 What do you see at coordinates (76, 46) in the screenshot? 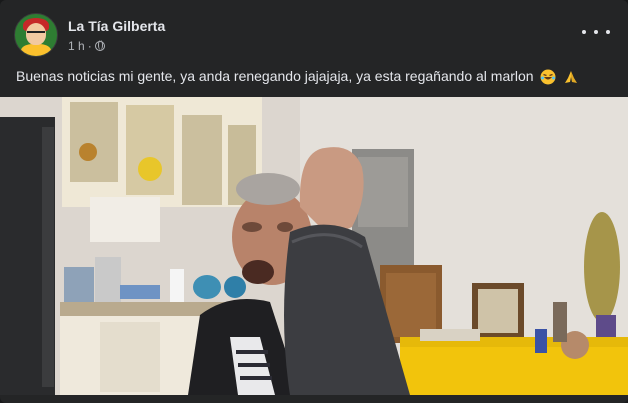
I see `post-time: 1 h` at bounding box center [76, 46].